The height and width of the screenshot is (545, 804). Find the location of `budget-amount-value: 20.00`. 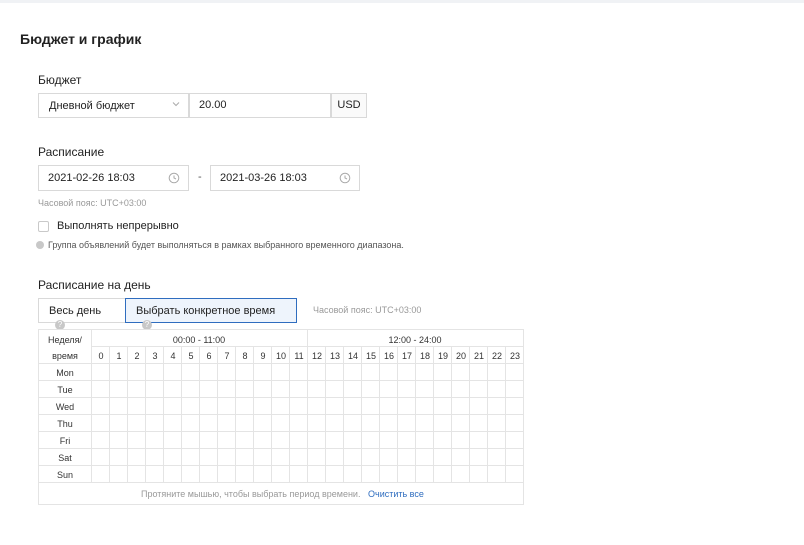

budget-amount-value: 20.00 is located at coordinates (213, 105).